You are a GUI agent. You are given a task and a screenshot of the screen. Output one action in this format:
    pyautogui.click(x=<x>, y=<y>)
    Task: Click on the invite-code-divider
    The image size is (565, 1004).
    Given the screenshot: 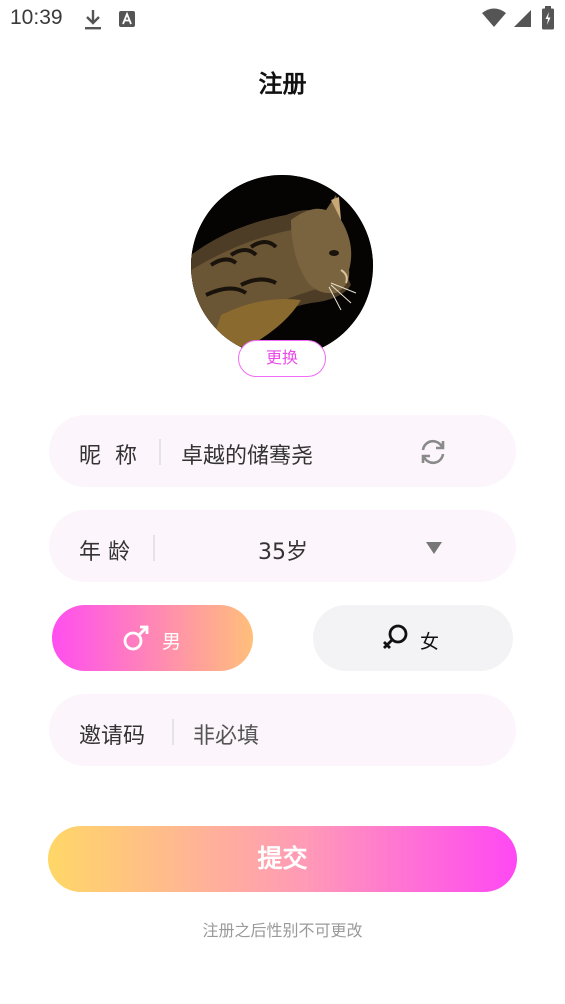 What is the action you would take?
    pyautogui.click(x=173, y=732)
    